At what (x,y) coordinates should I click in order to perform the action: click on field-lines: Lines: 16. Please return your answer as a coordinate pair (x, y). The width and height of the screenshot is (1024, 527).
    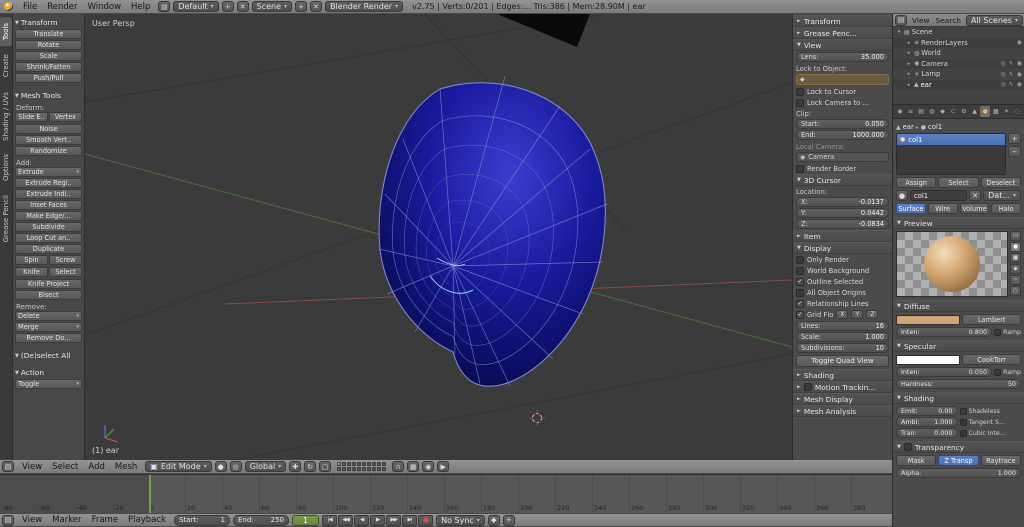
    Looking at the image, I should click on (842, 326).